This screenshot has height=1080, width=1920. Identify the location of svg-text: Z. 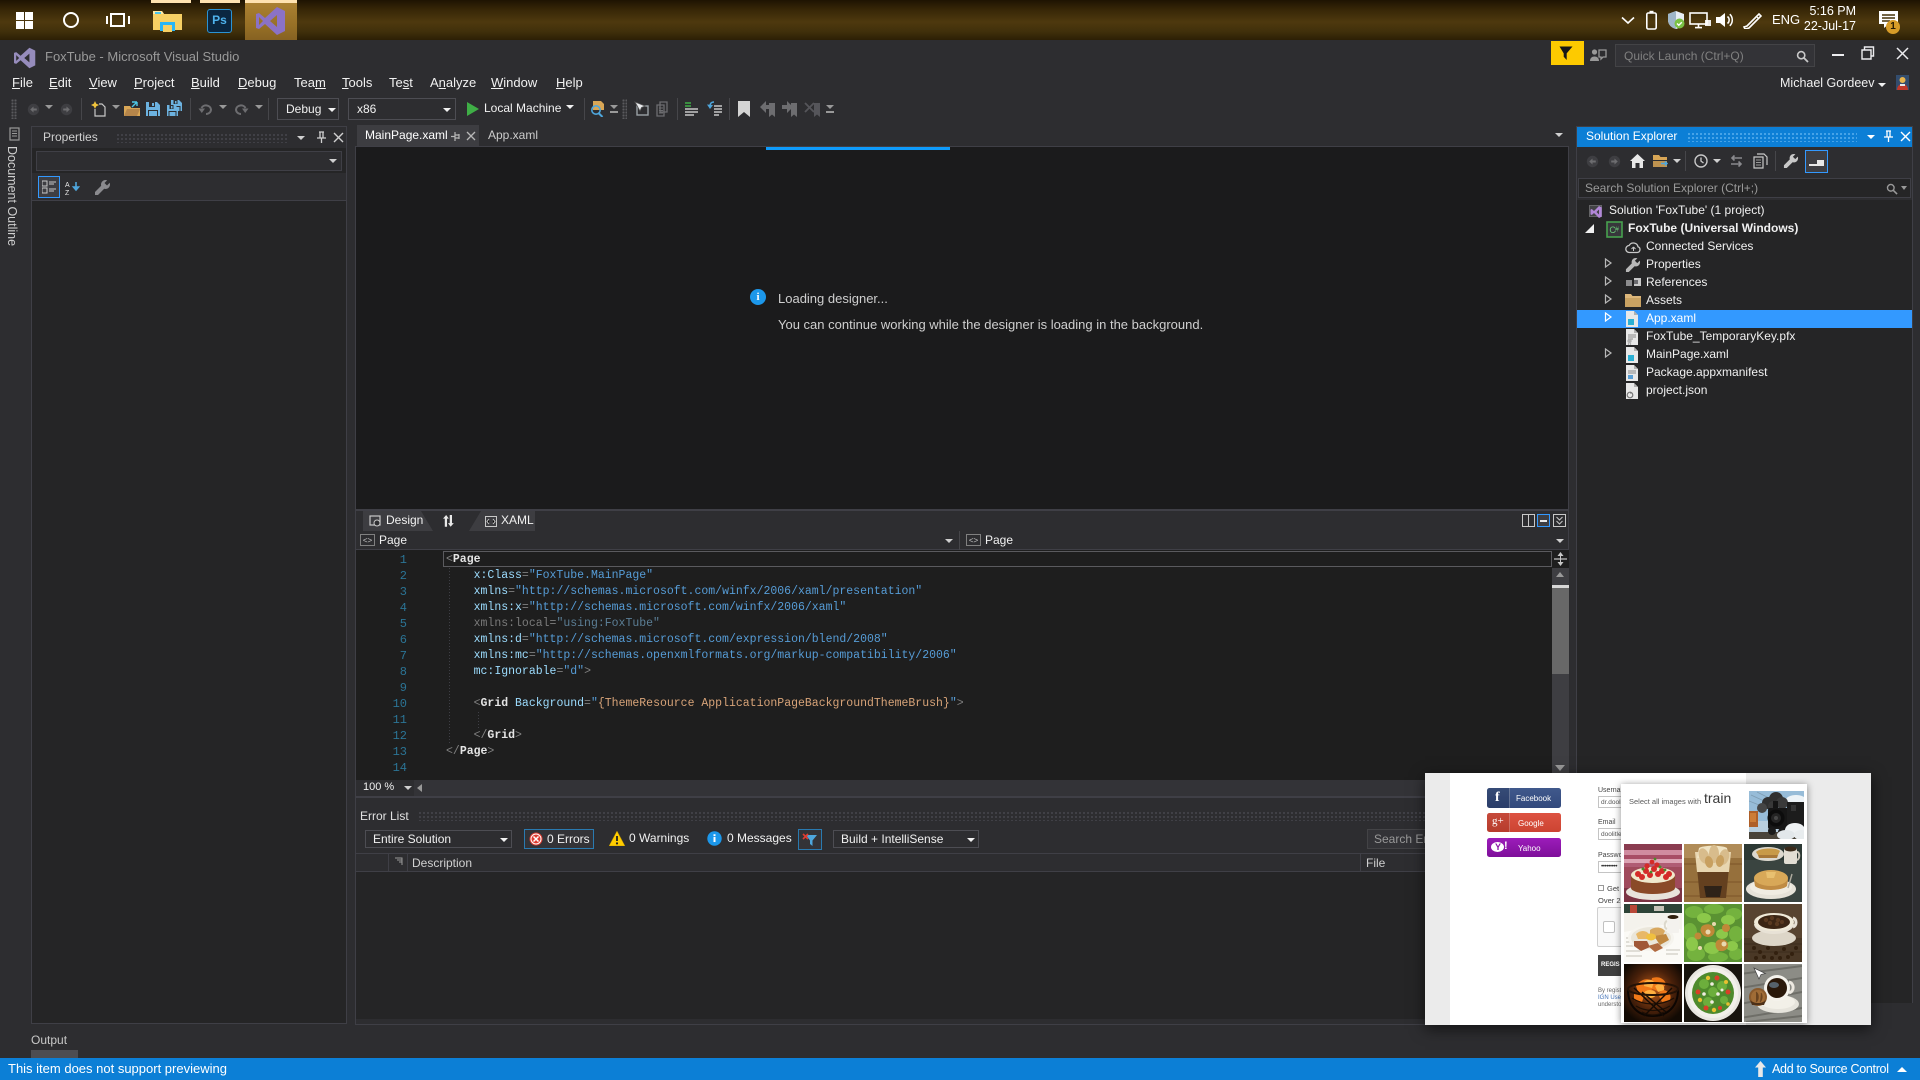
(67, 192).